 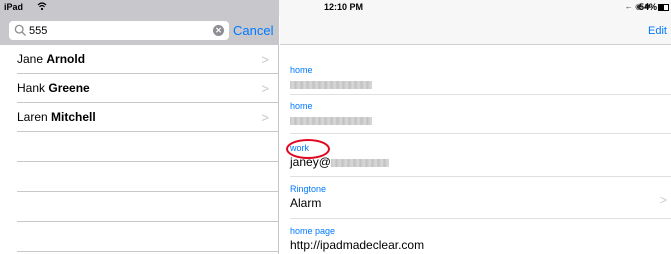 What do you see at coordinates (663, 7) in the screenshot?
I see `battery-icon` at bounding box center [663, 7].